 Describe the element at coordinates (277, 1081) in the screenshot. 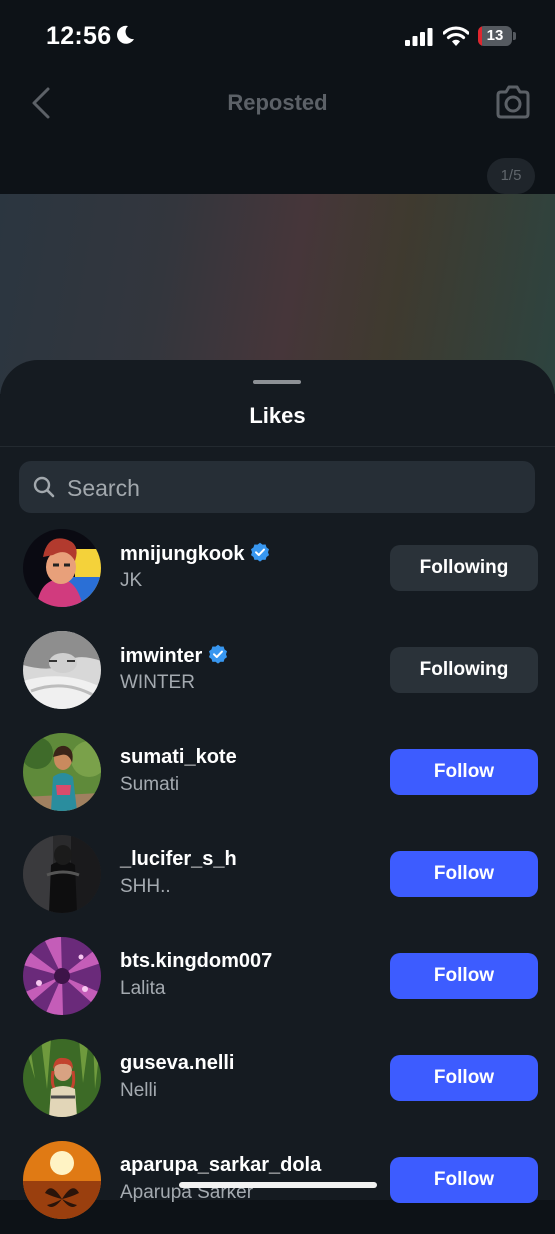

I see `list-item: guseva.nelli Nelli Follow` at that location.